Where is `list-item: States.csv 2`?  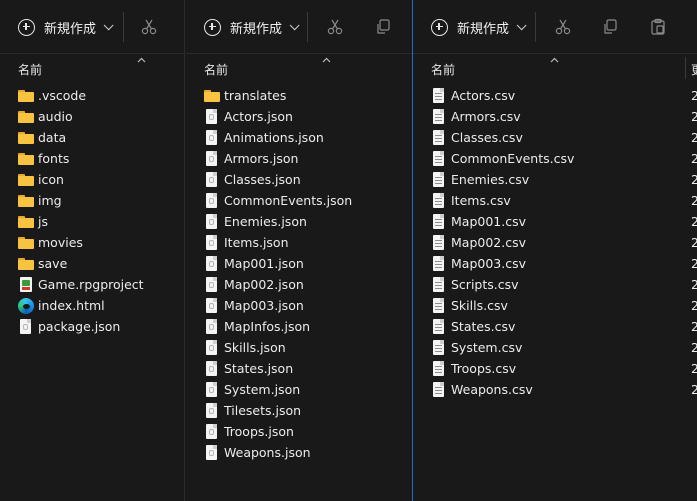 list-item: States.csv 2 is located at coordinates (555, 327).